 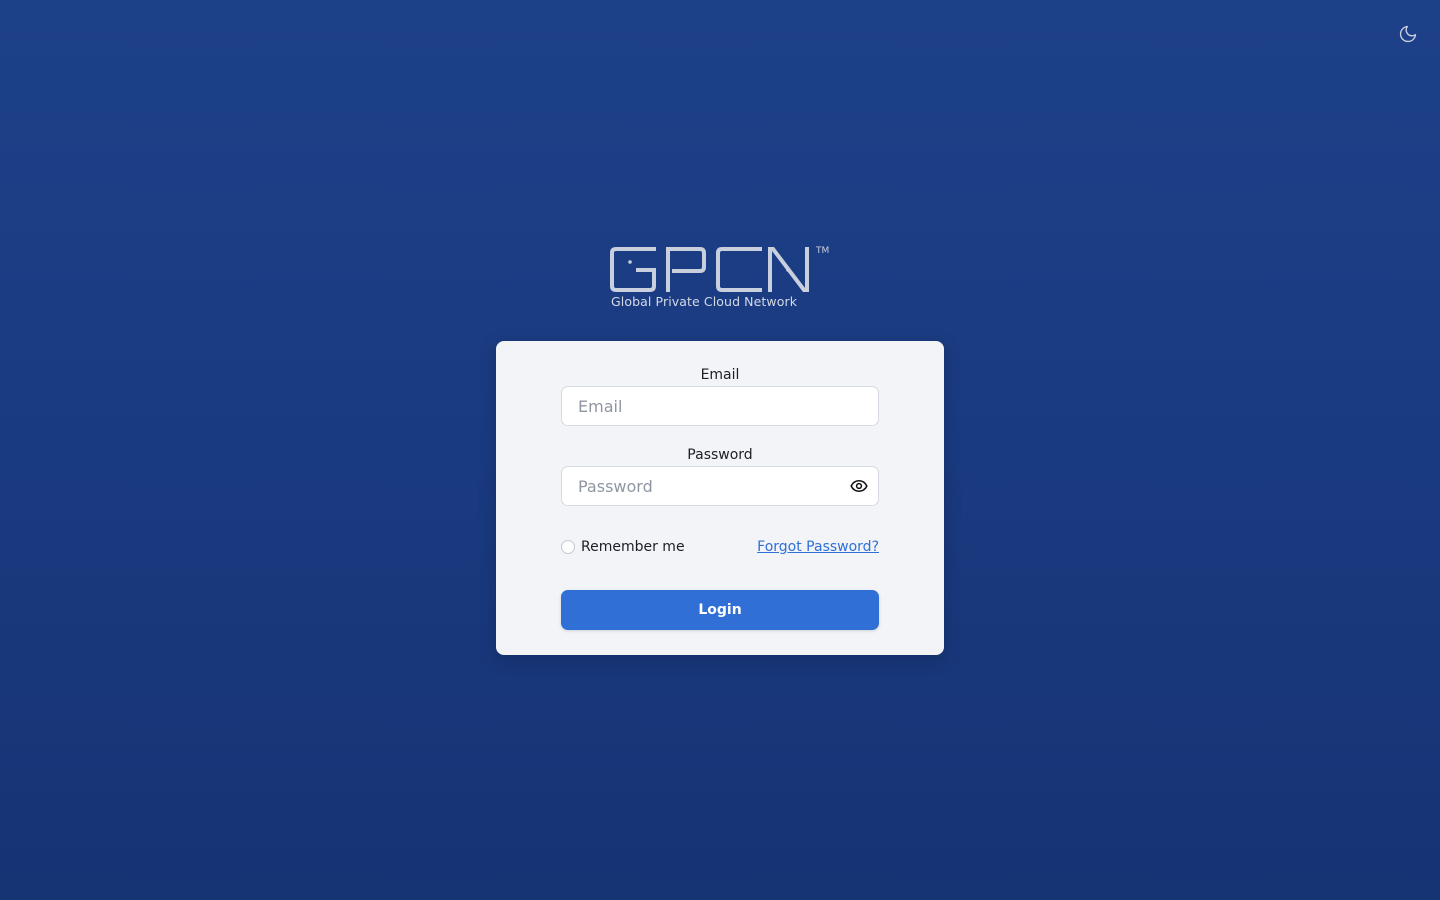 I want to click on trademark-mark: TM, so click(x=823, y=251).